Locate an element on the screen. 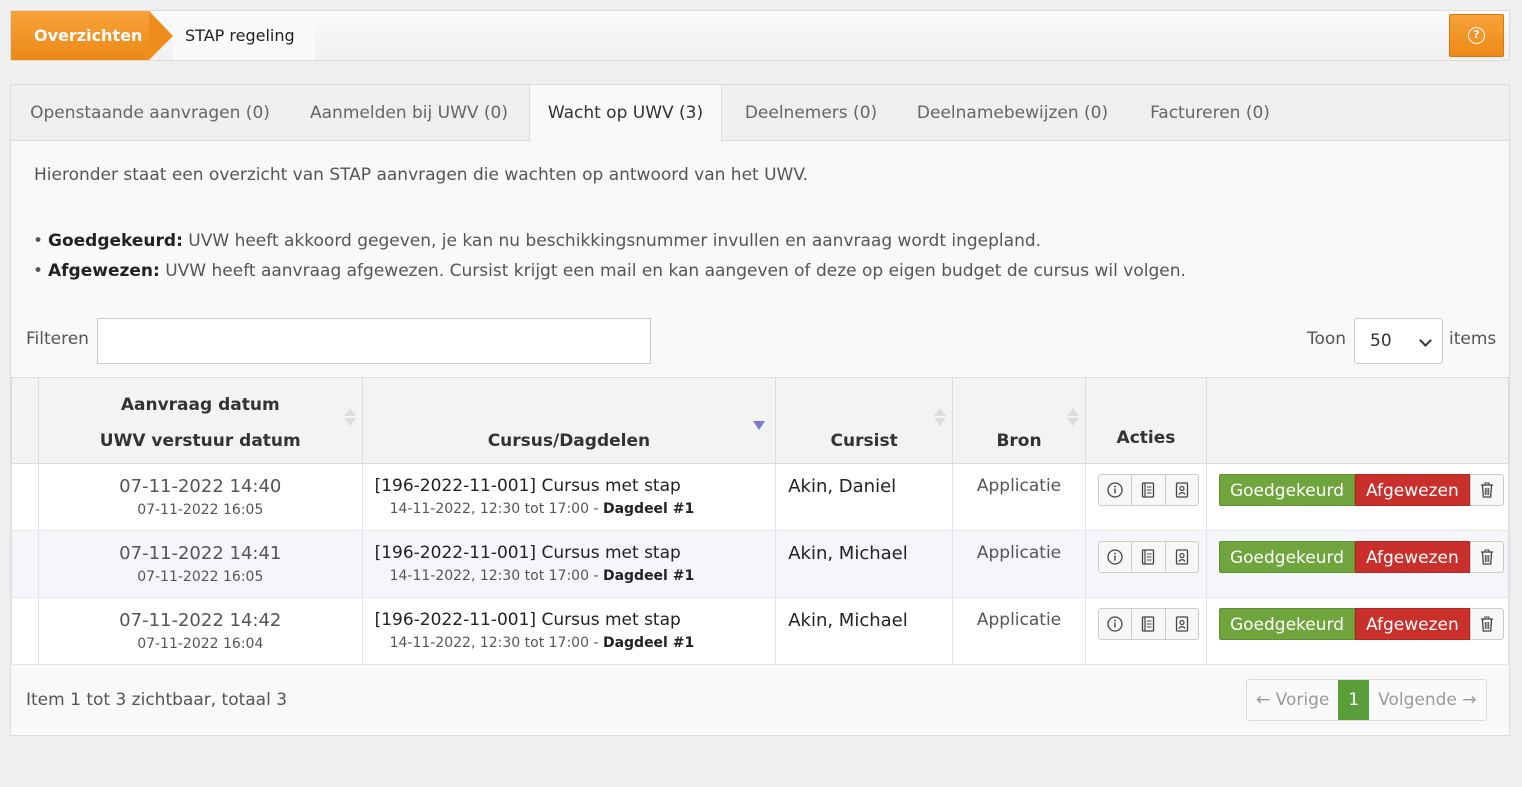 The height and width of the screenshot is (787, 1522). tab-deelnemers: Deelnemers (0) is located at coordinates (811, 113).